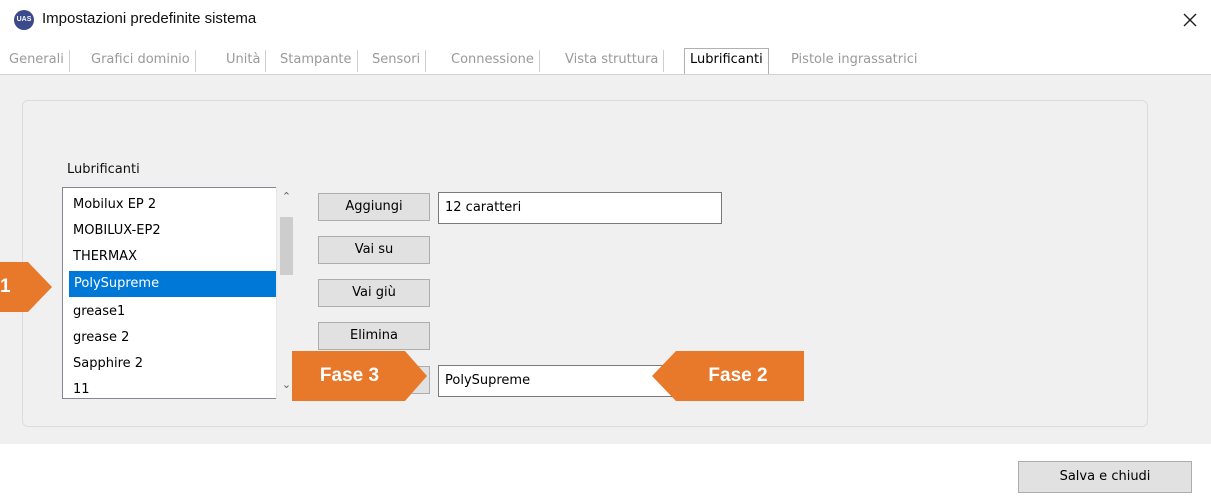  What do you see at coordinates (493, 61) in the screenshot?
I see `tab-connessione: Connessione` at bounding box center [493, 61].